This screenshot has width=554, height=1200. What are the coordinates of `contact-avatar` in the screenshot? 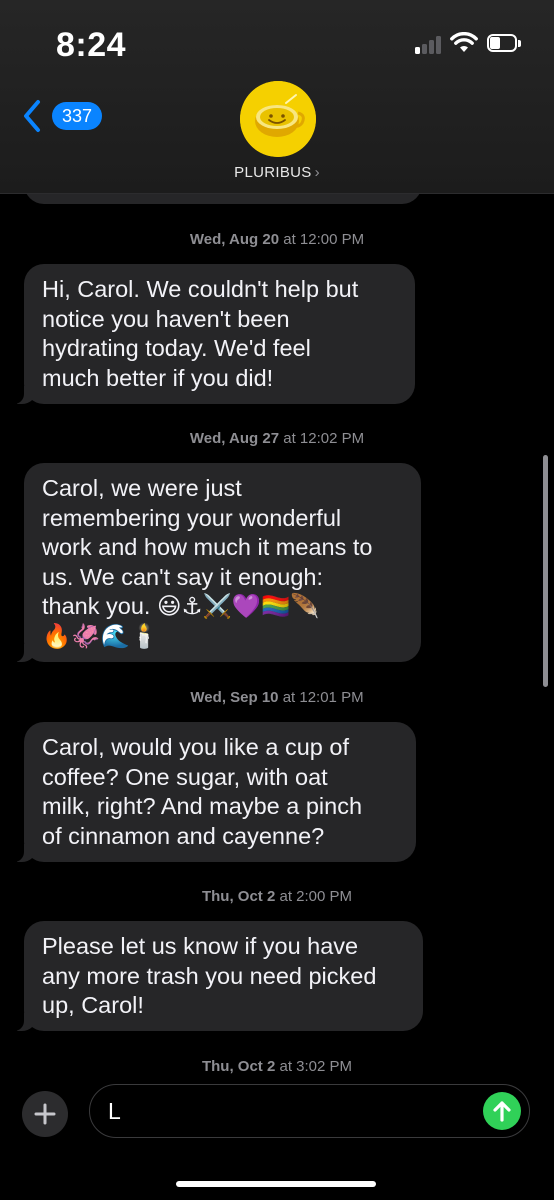 It's located at (278, 119).